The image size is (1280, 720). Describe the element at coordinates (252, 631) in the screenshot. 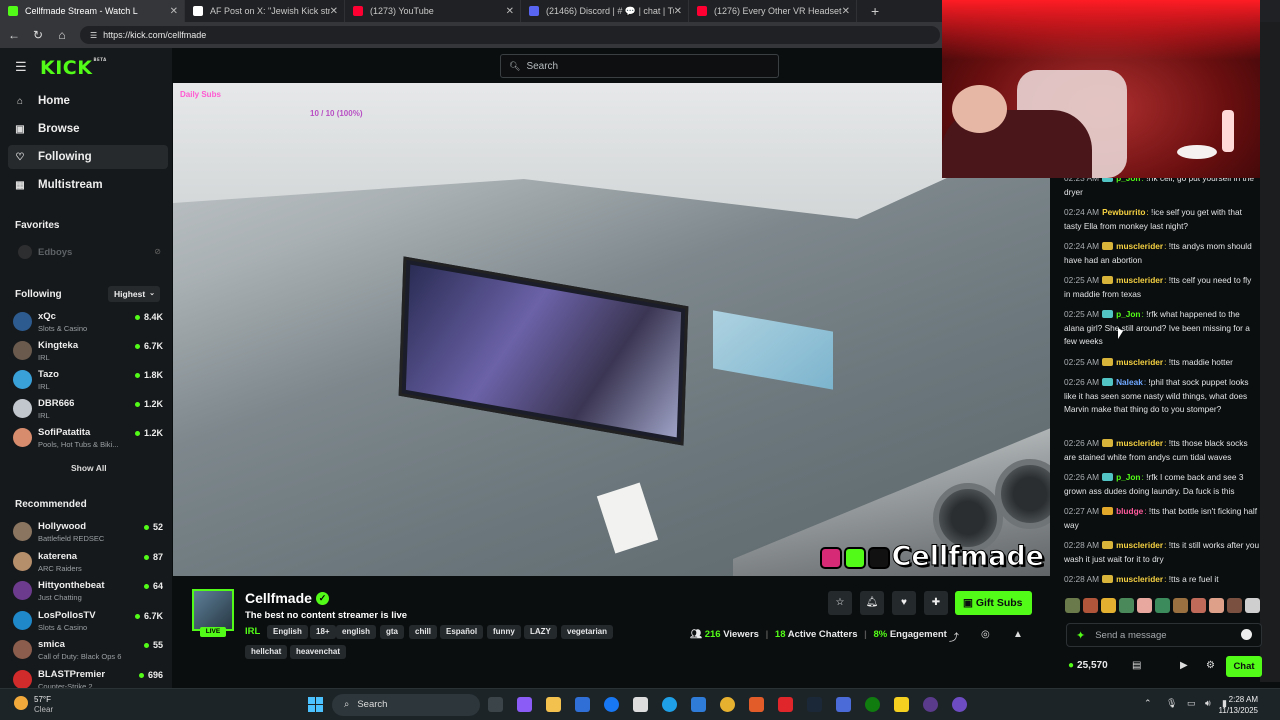

I see `stream-category: IRL` at that location.